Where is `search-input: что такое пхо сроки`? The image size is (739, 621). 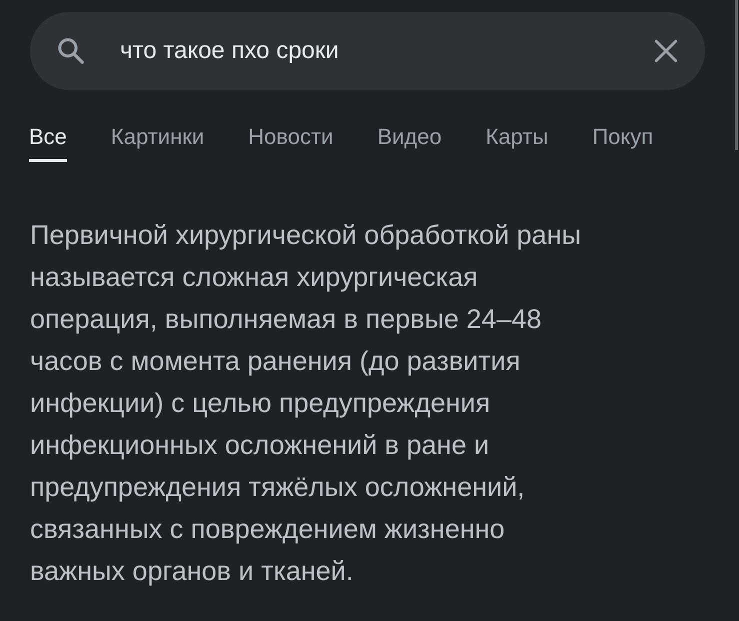 search-input: что такое пхо сроки is located at coordinates (386, 51).